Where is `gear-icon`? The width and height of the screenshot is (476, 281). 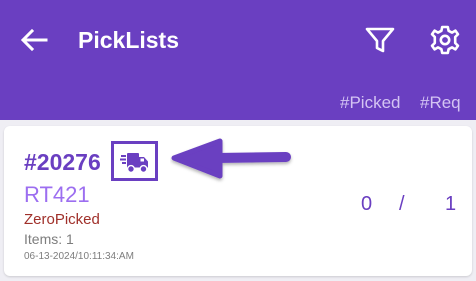 gear-icon is located at coordinates (445, 40).